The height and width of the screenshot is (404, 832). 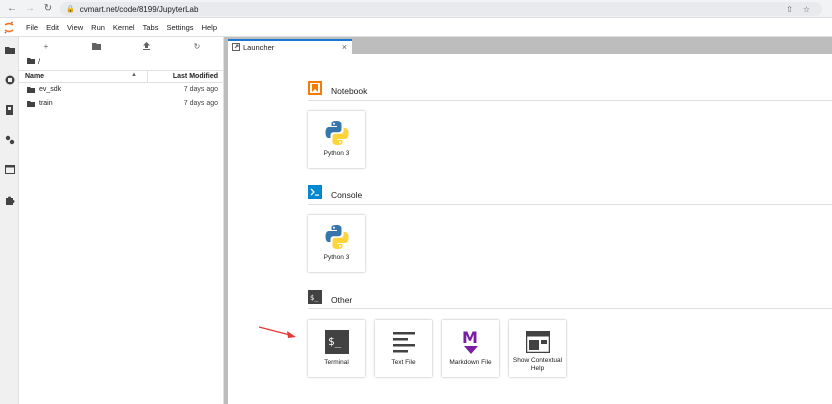 What do you see at coordinates (70, 9) in the screenshot?
I see `lock-icon: 🔒` at bounding box center [70, 9].